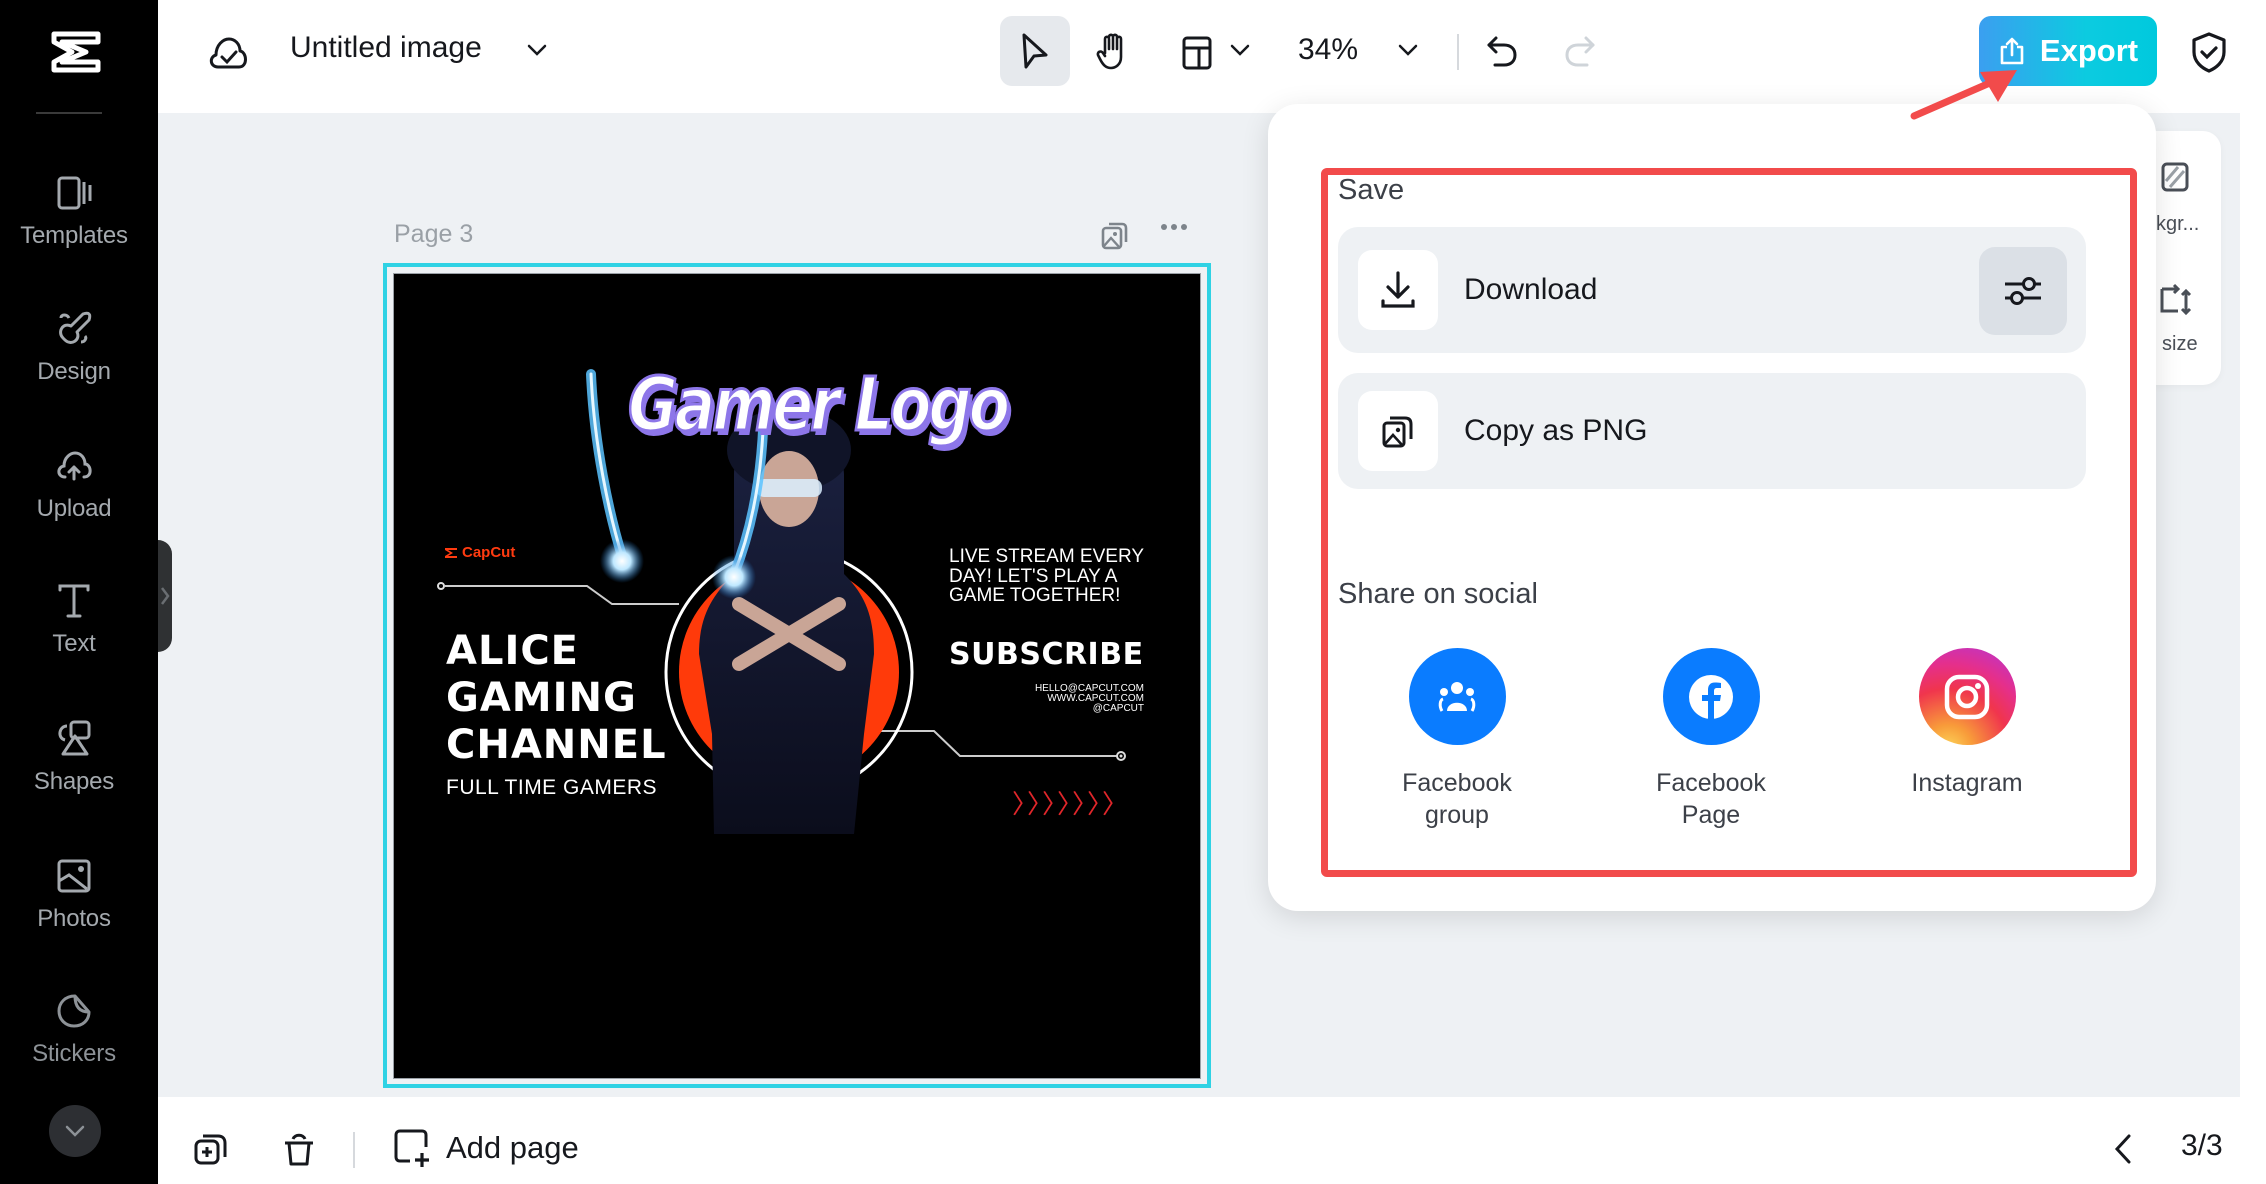  Describe the element at coordinates (537, 50) in the screenshot. I see `title-dropdown-icon` at that location.